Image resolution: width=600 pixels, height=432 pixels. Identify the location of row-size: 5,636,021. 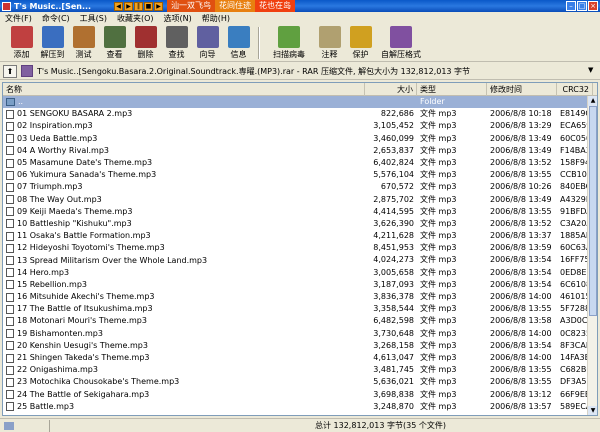
(393, 382).